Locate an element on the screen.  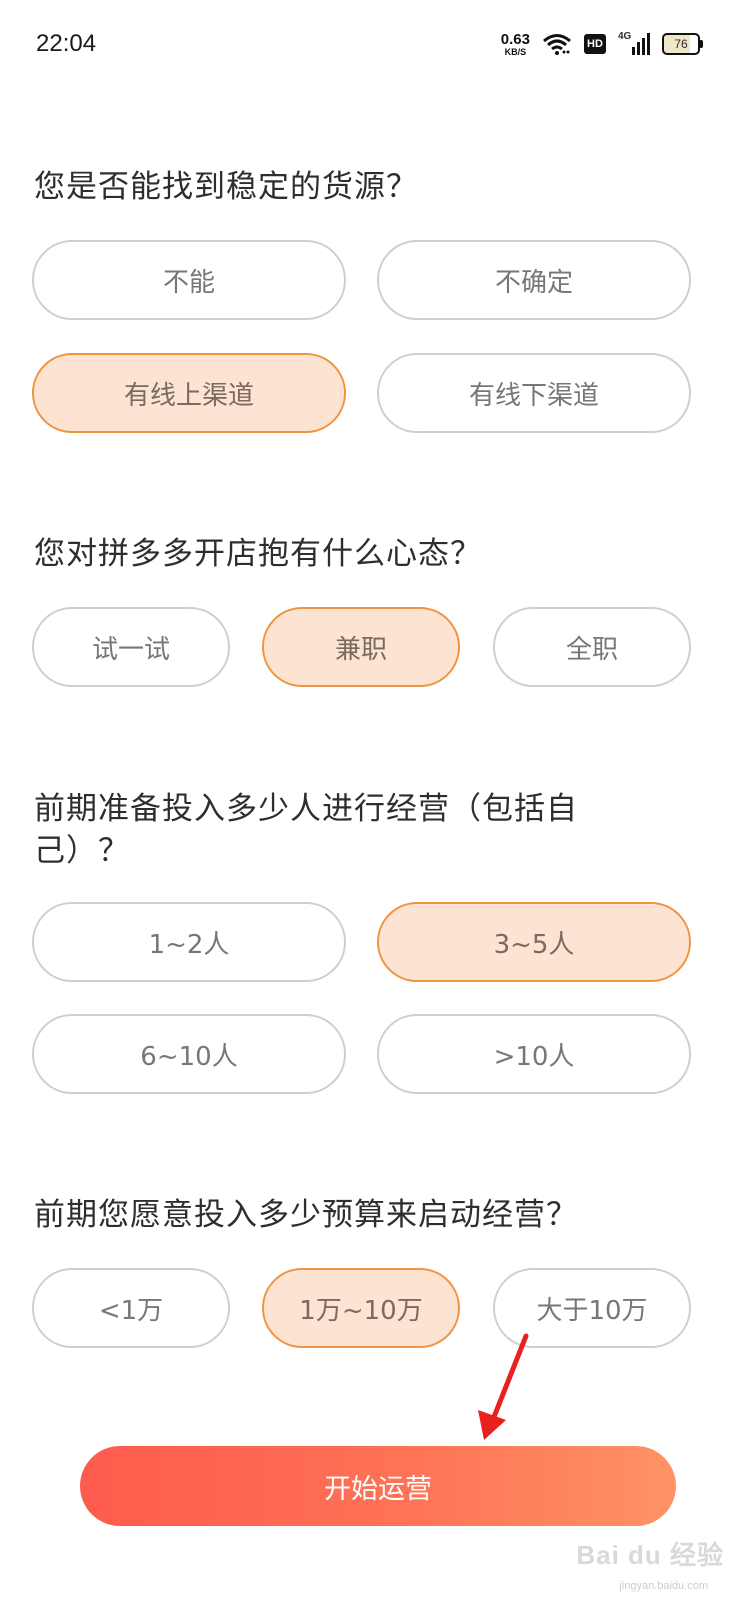
option-over-10-people: >10人 is located at coordinates (534, 1054).